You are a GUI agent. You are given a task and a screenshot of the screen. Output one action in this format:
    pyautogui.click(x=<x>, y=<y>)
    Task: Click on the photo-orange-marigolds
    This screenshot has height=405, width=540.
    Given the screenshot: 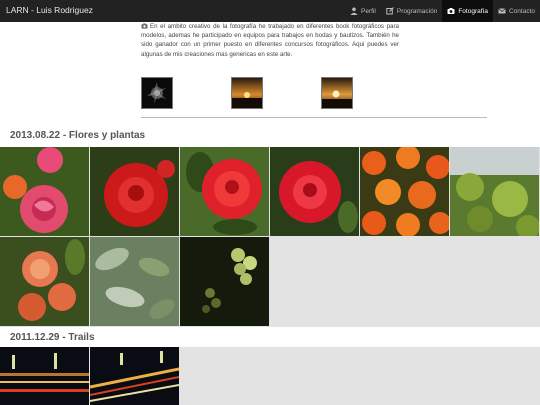 What is the action you would take?
    pyautogui.click(x=404, y=191)
    